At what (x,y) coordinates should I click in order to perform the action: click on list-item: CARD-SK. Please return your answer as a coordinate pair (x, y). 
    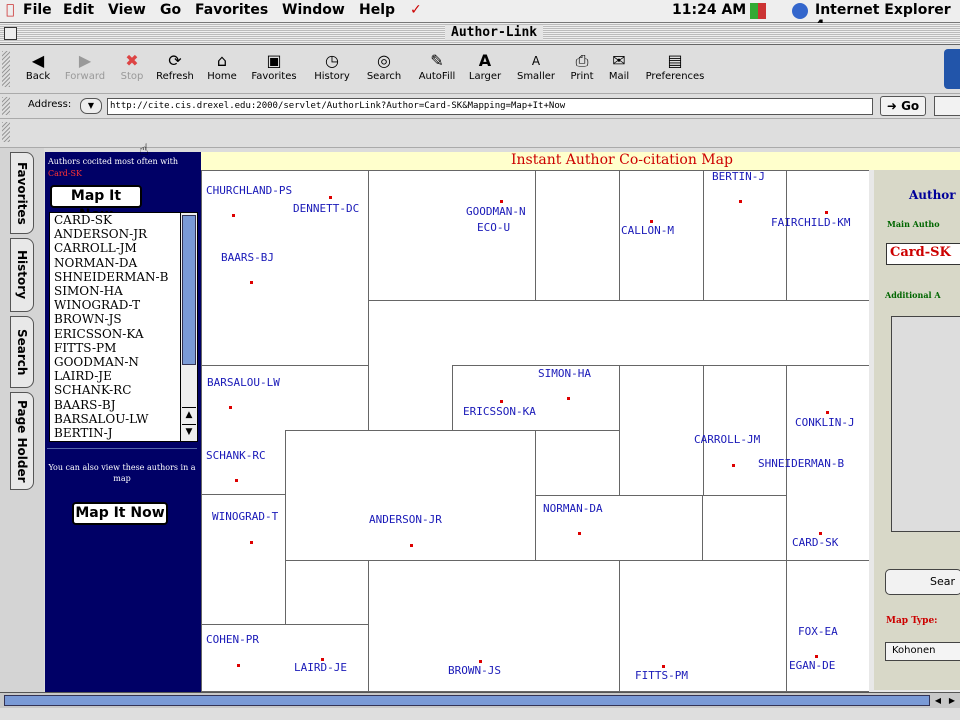
    Looking at the image, I should click on (115, 220).